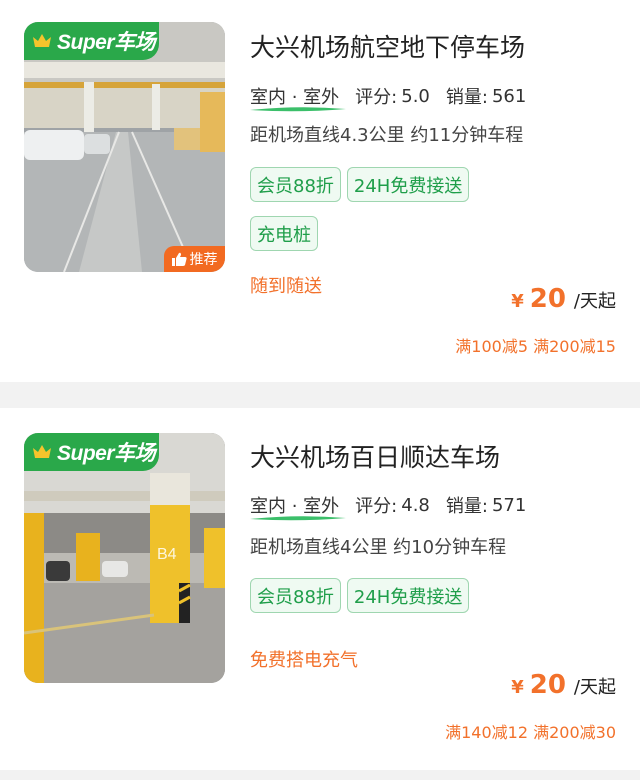 Image resolution: width=640 pixels, height=780 pixels. What do you see at coordinates (387, 46) in the screenshot?
I see `parking-lot-name: 大兴机场航空地下停车场` at bounding box center [387, 46].